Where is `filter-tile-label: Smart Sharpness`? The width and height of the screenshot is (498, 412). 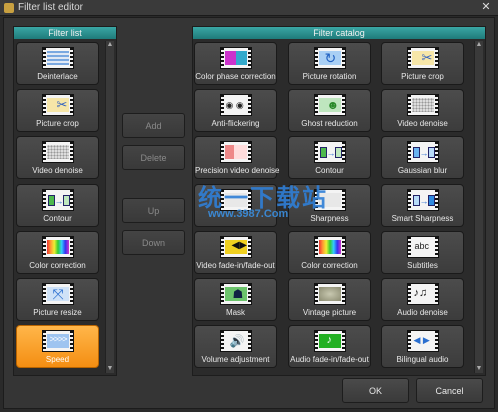 filter-tile-label: Smart Sharpness is located at coordinates (422, 218).